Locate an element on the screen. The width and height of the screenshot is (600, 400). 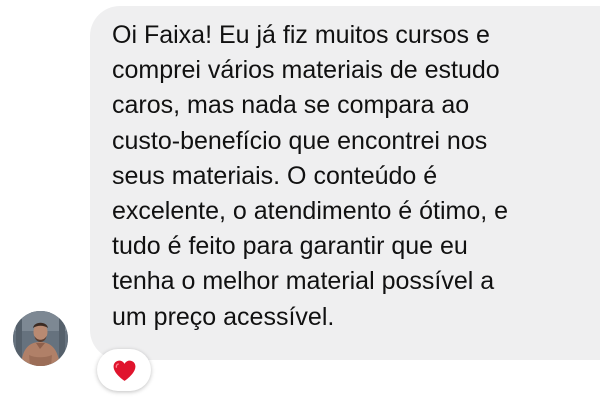
message-line: tudo é feito para garantir que eu is located at coordinates (290, 246).